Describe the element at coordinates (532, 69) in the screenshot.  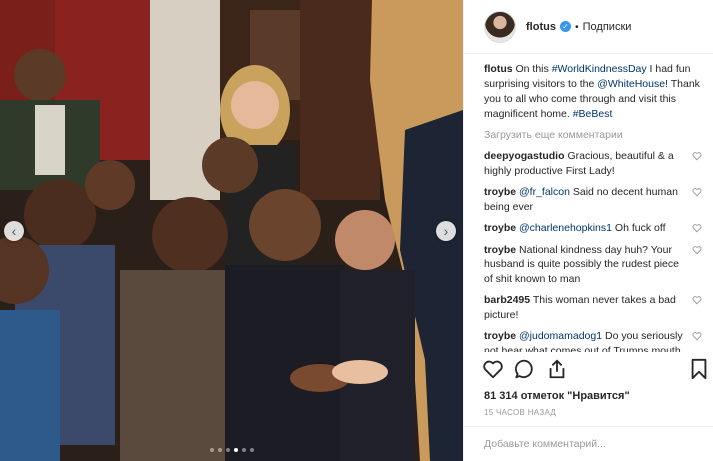
I see `caption-fragment: On this` at that location.